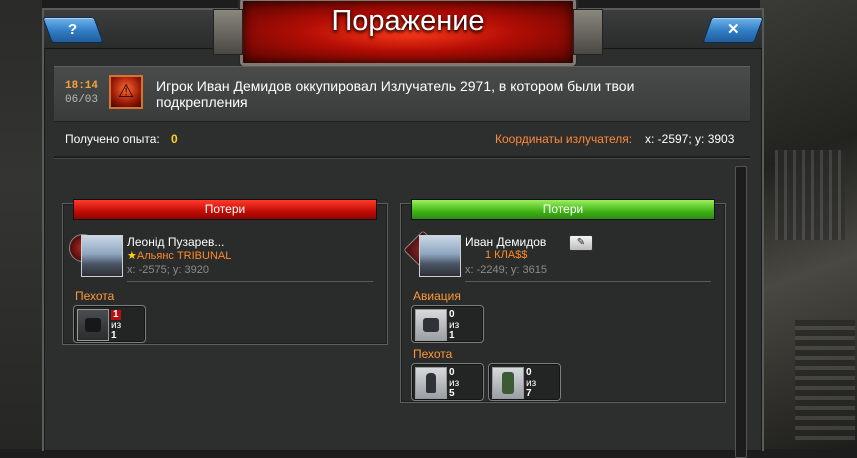 This screenshot has height=458, width=857. I want to click on unit-total-count: 7, so click(529, 393).